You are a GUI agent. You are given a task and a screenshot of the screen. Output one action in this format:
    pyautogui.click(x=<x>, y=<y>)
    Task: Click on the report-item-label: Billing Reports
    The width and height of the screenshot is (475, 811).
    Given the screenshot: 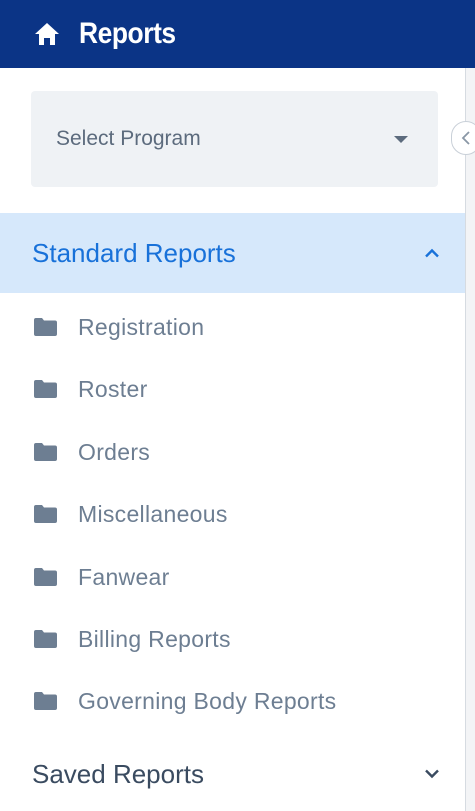 What is the action you would take?
    pyautogui.click(x=154, y=638)
    